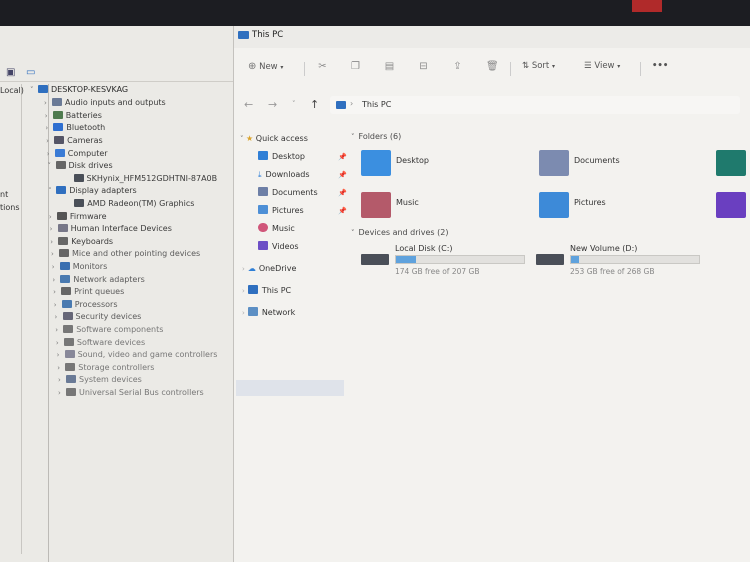  Describe the element at coordinates (376, 136) in the screenshot. I see `folders-section-header: ˅ Folders (6)` at that location.